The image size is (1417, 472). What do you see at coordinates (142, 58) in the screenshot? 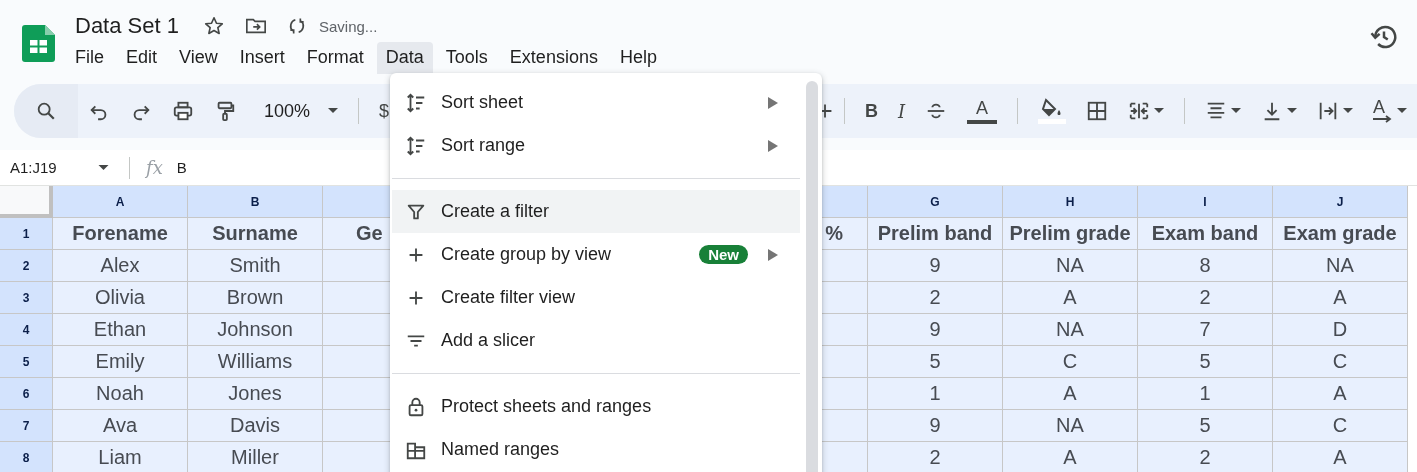
I see `menu-item: Edit` at bounding box center [142, 58].